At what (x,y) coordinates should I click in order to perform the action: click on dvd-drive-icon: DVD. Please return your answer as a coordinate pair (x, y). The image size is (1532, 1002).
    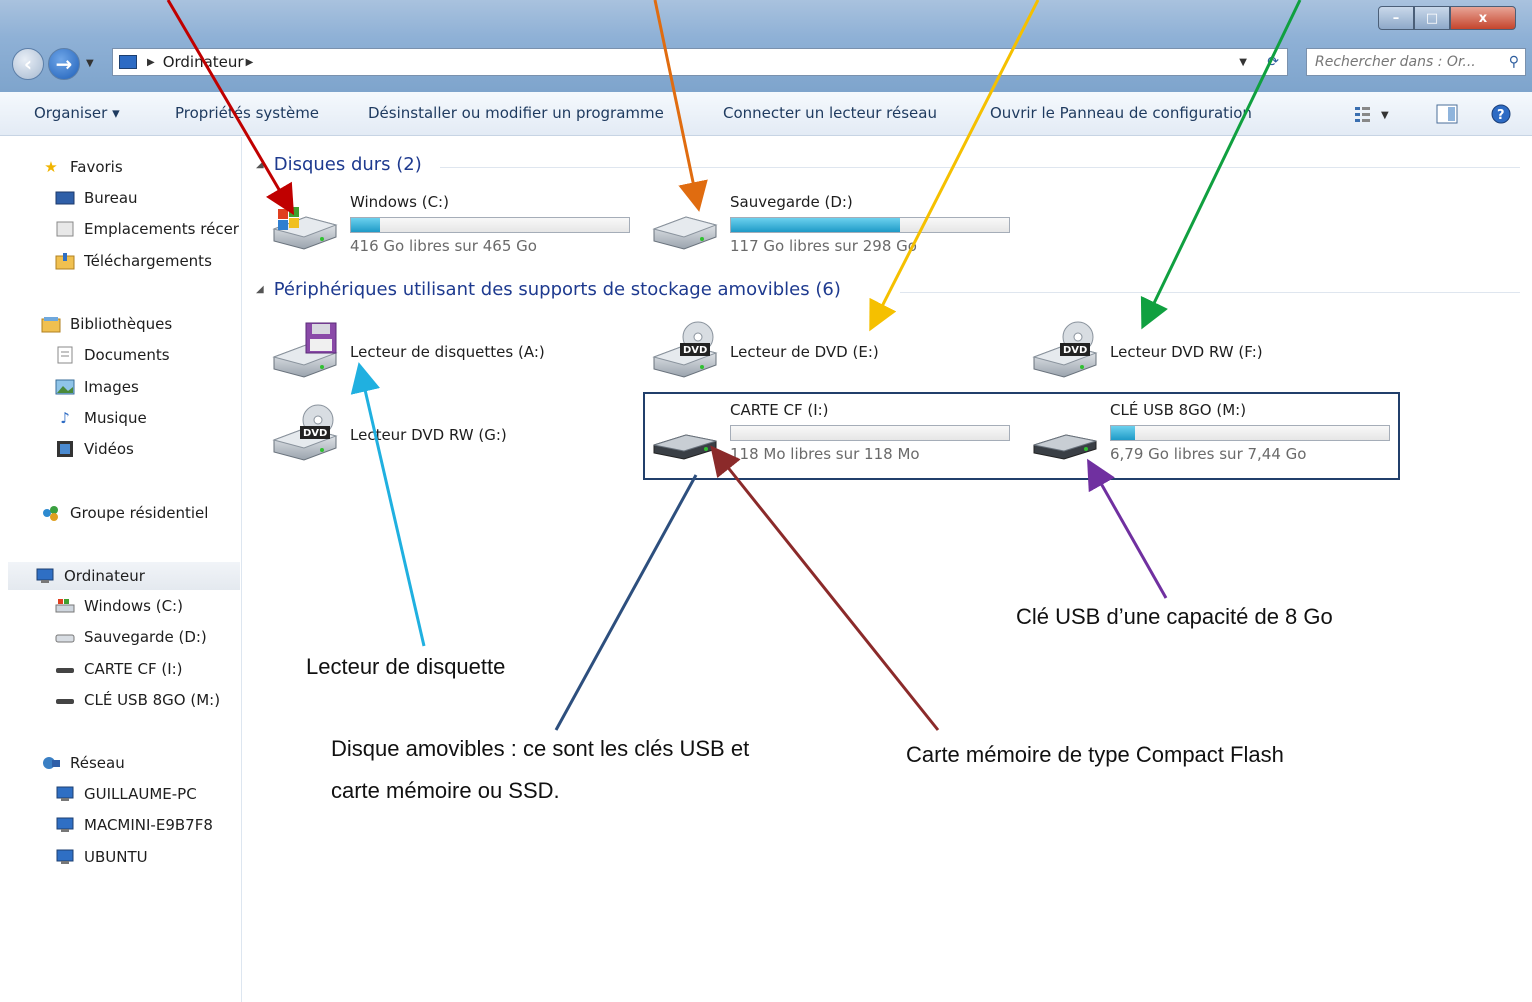
    Looking at the image, I should click on (685, 349).